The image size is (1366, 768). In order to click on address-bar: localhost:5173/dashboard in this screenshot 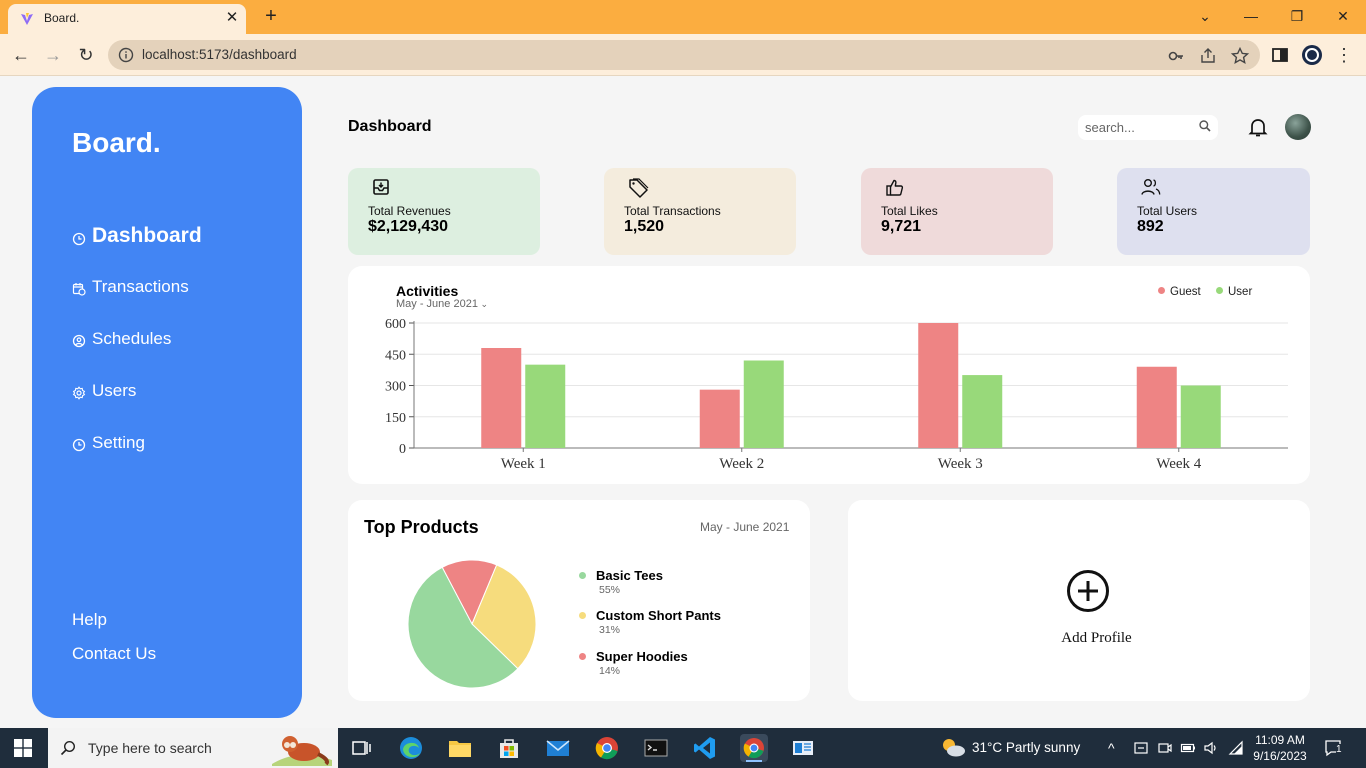, I will do `click(684, 55)`.